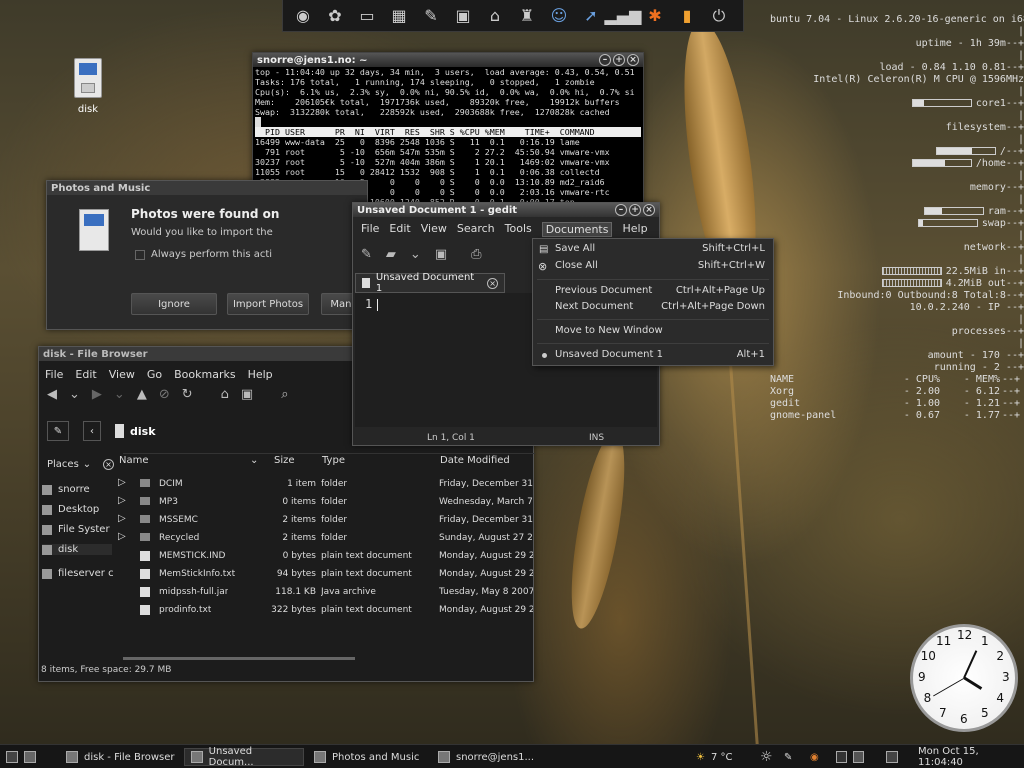  Describe the element at coordinates (399, 16) in the screenshot. I see `calculator-icon: ▦` at that location.